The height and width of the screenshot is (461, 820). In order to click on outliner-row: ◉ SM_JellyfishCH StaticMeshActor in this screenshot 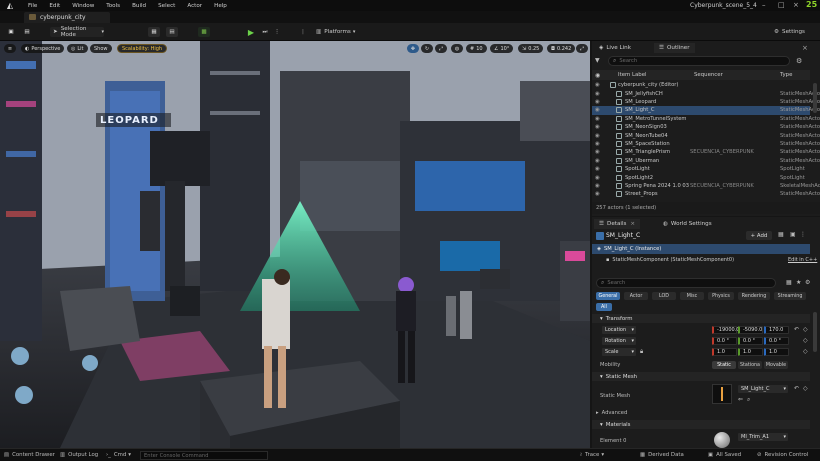, I will do `click(706, 93)`.